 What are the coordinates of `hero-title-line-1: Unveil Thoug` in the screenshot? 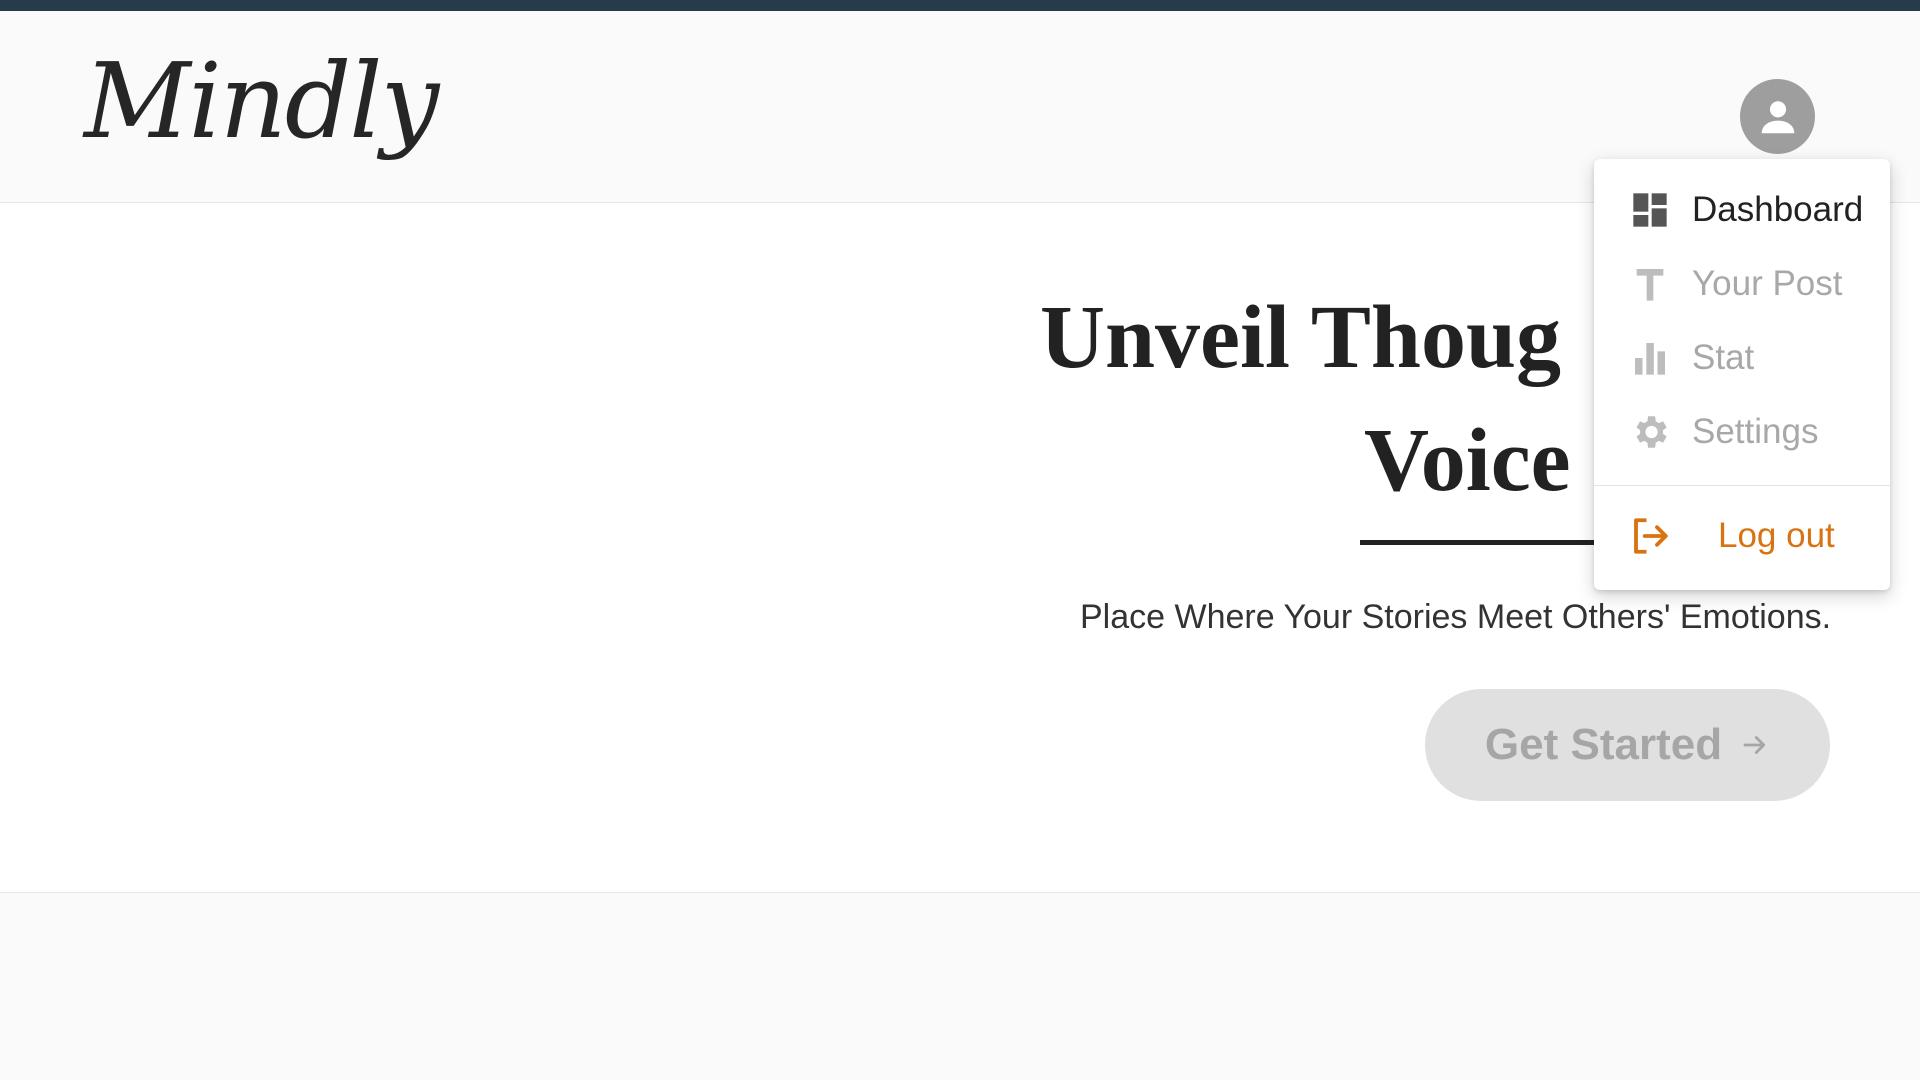 It's located at (1301, 337).